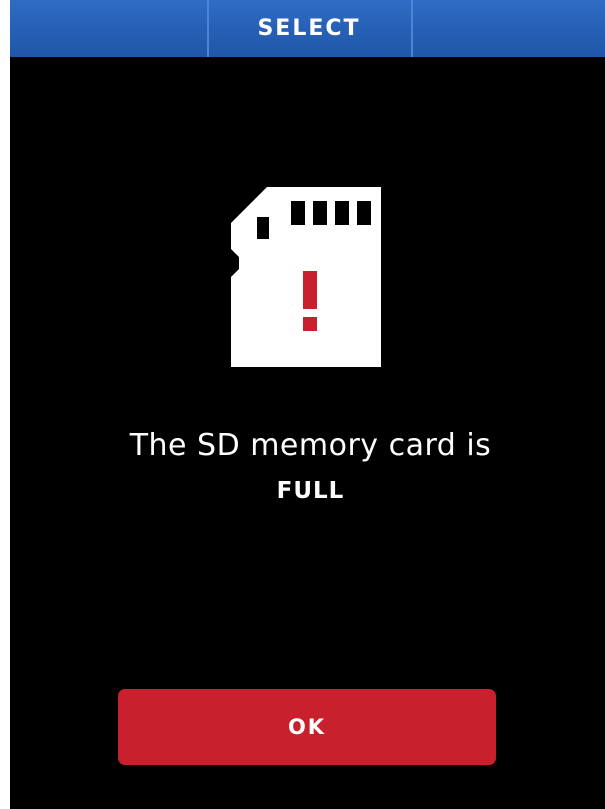  What do you see at coordinates (310, 445) in the screenshot?
I see `sd-card-message: The SD memory card is` at bounding box center [310, 445].